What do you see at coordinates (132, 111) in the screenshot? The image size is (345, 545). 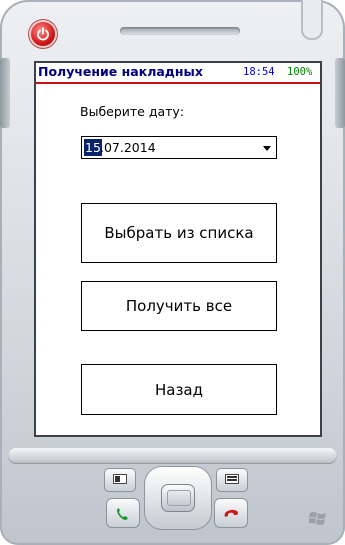 I see `date-label: Выберите дату:` at bounding box center [132, 111].